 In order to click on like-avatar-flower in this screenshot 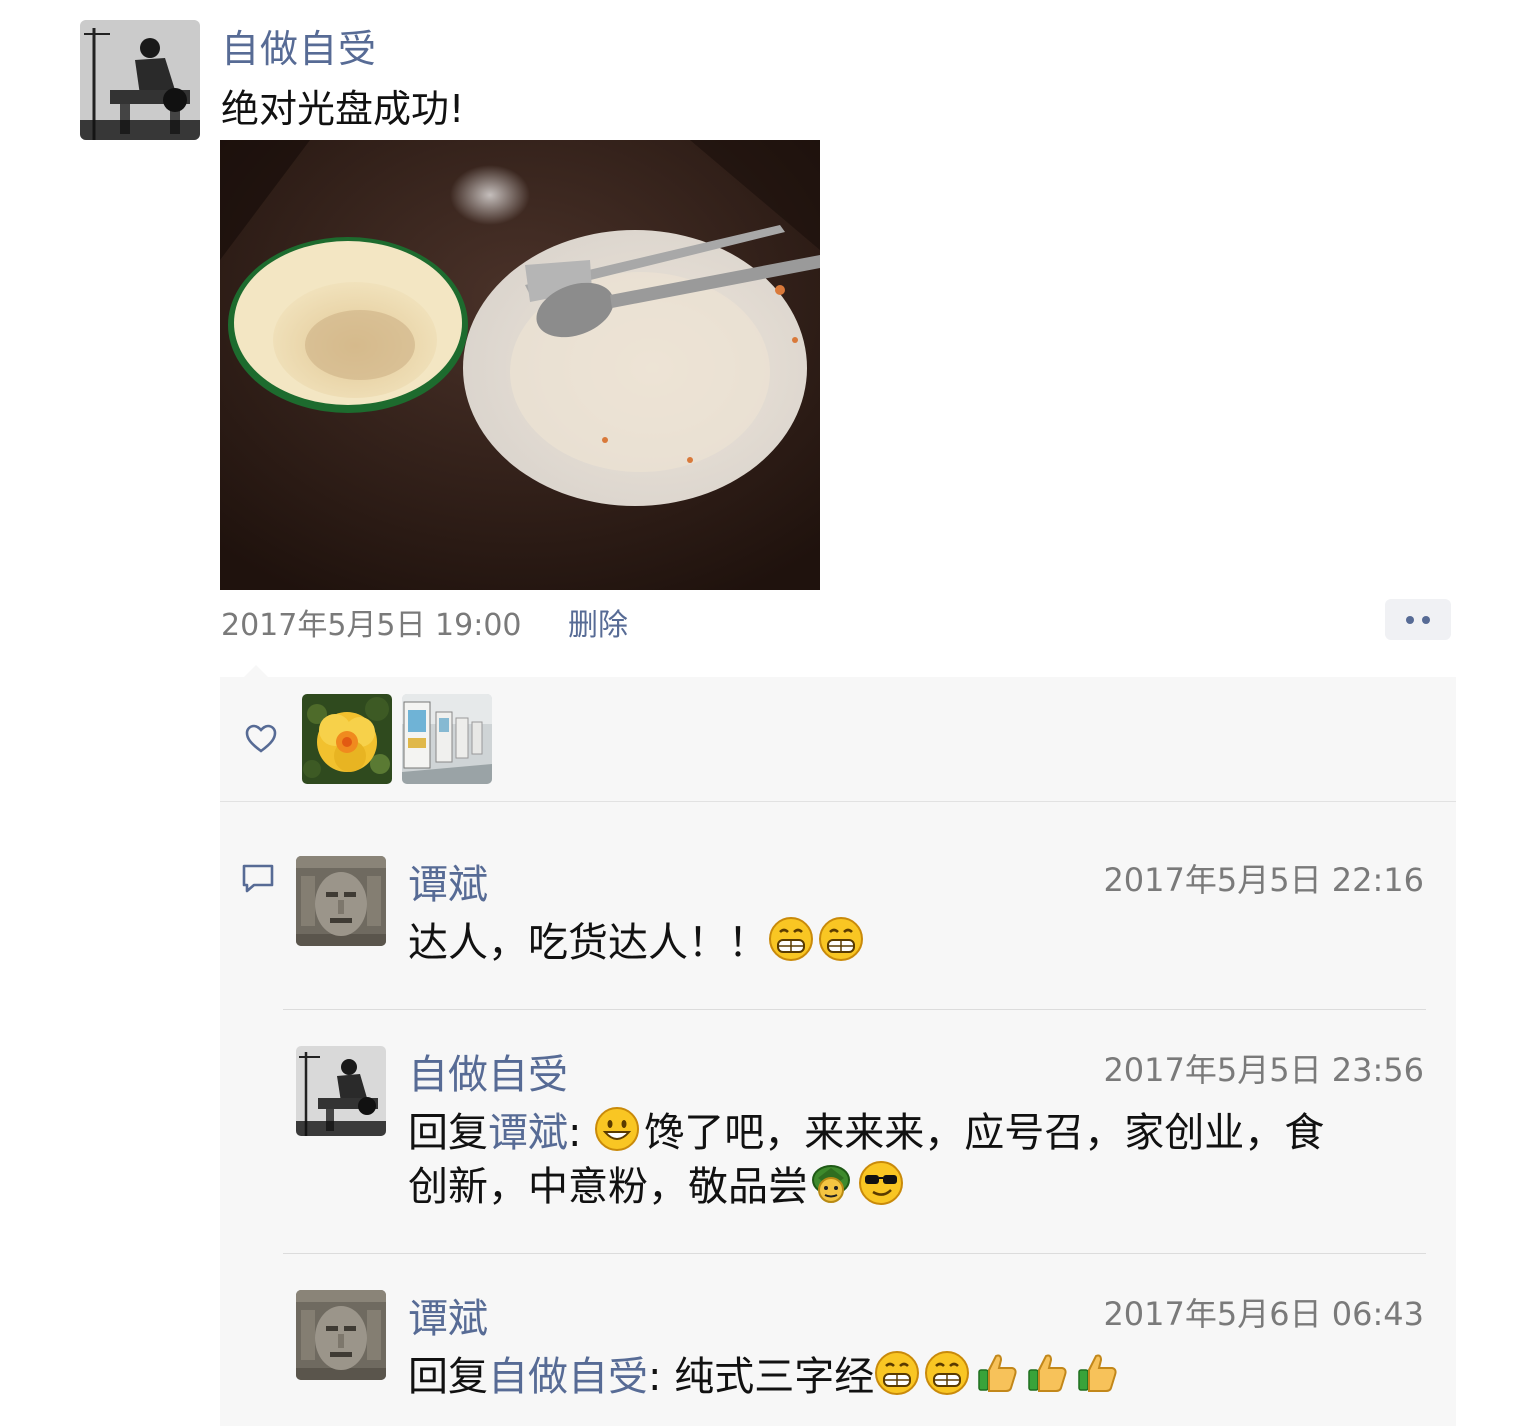, I will do `click(347, 739)`.